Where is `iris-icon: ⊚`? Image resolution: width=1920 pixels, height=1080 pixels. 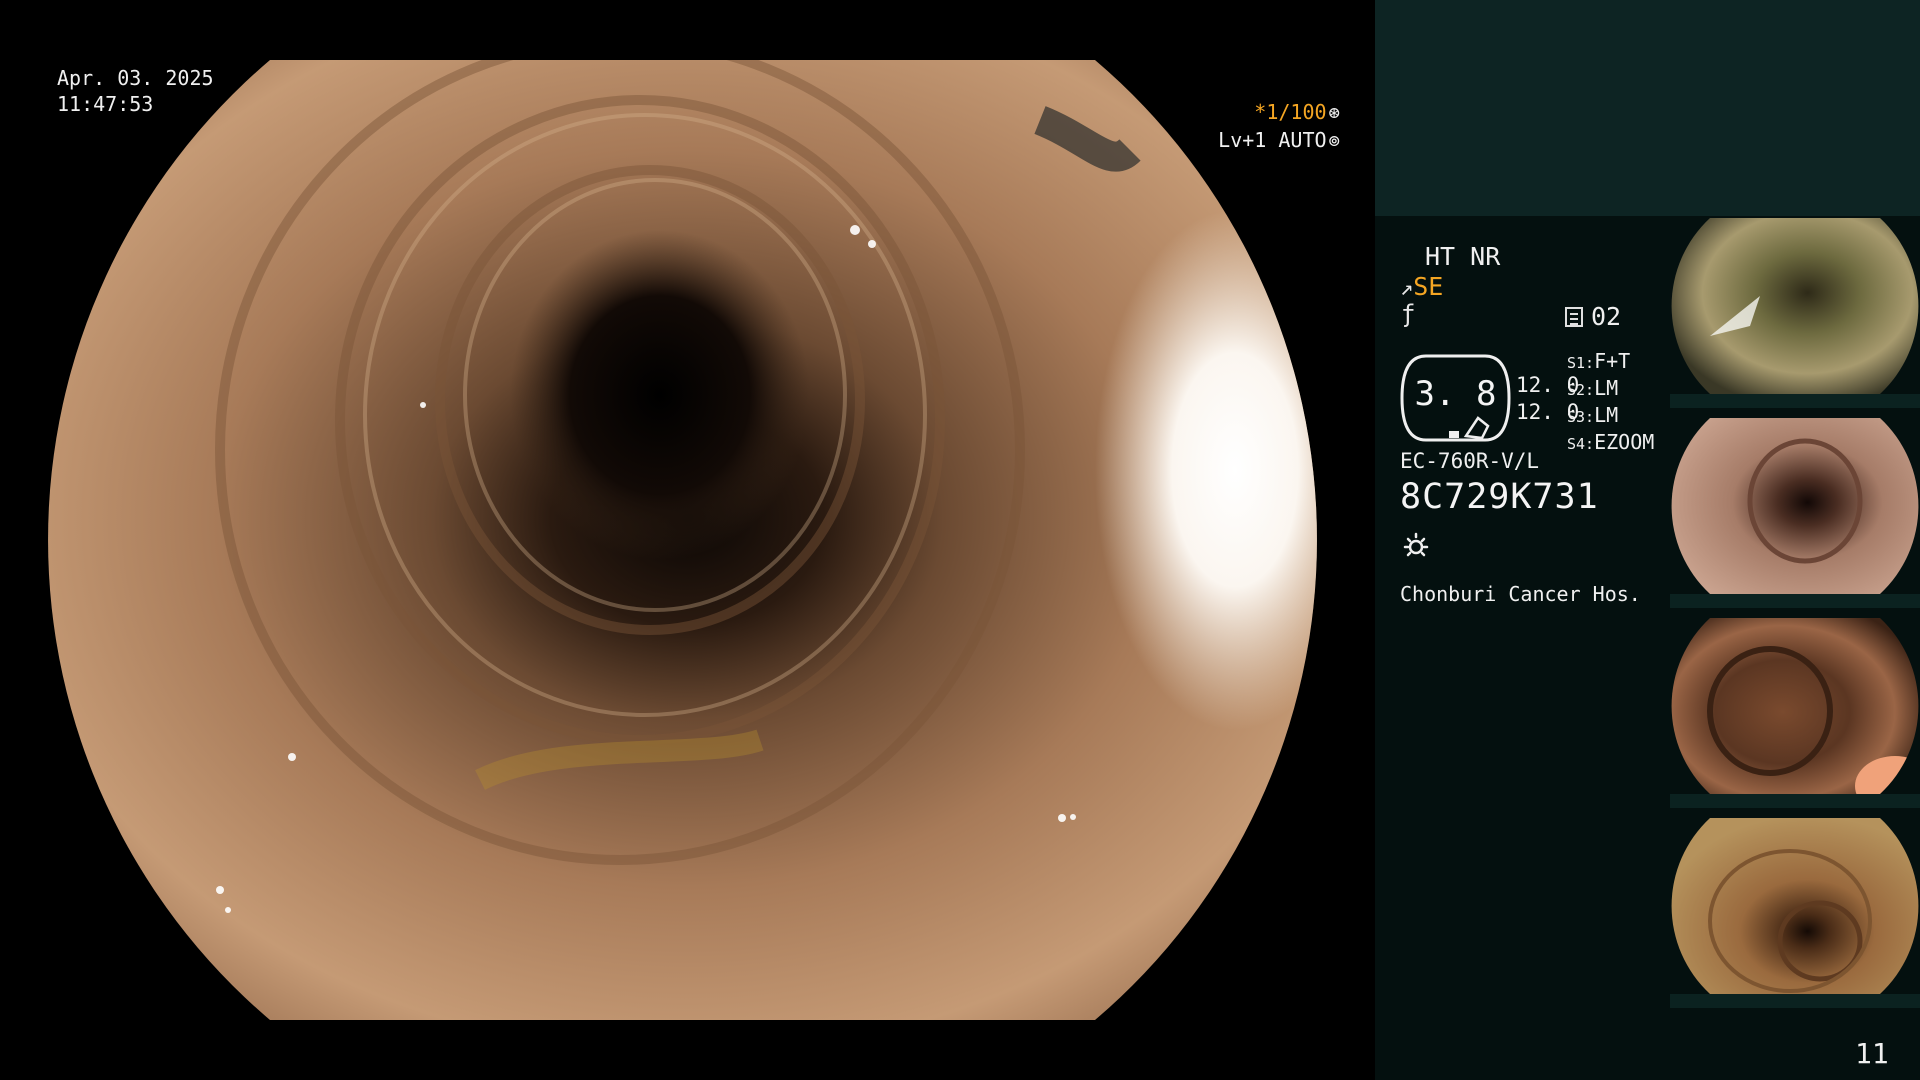
iris-icon: ⊚ is located at coordinates (1334, 141).